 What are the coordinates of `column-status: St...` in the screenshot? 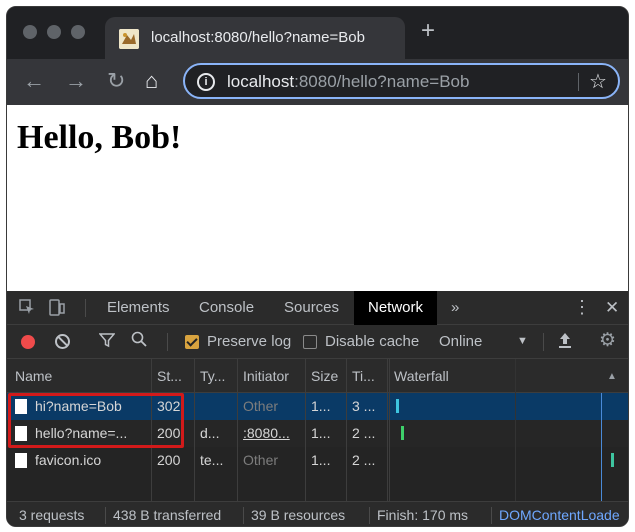 It's located at (173, 376).